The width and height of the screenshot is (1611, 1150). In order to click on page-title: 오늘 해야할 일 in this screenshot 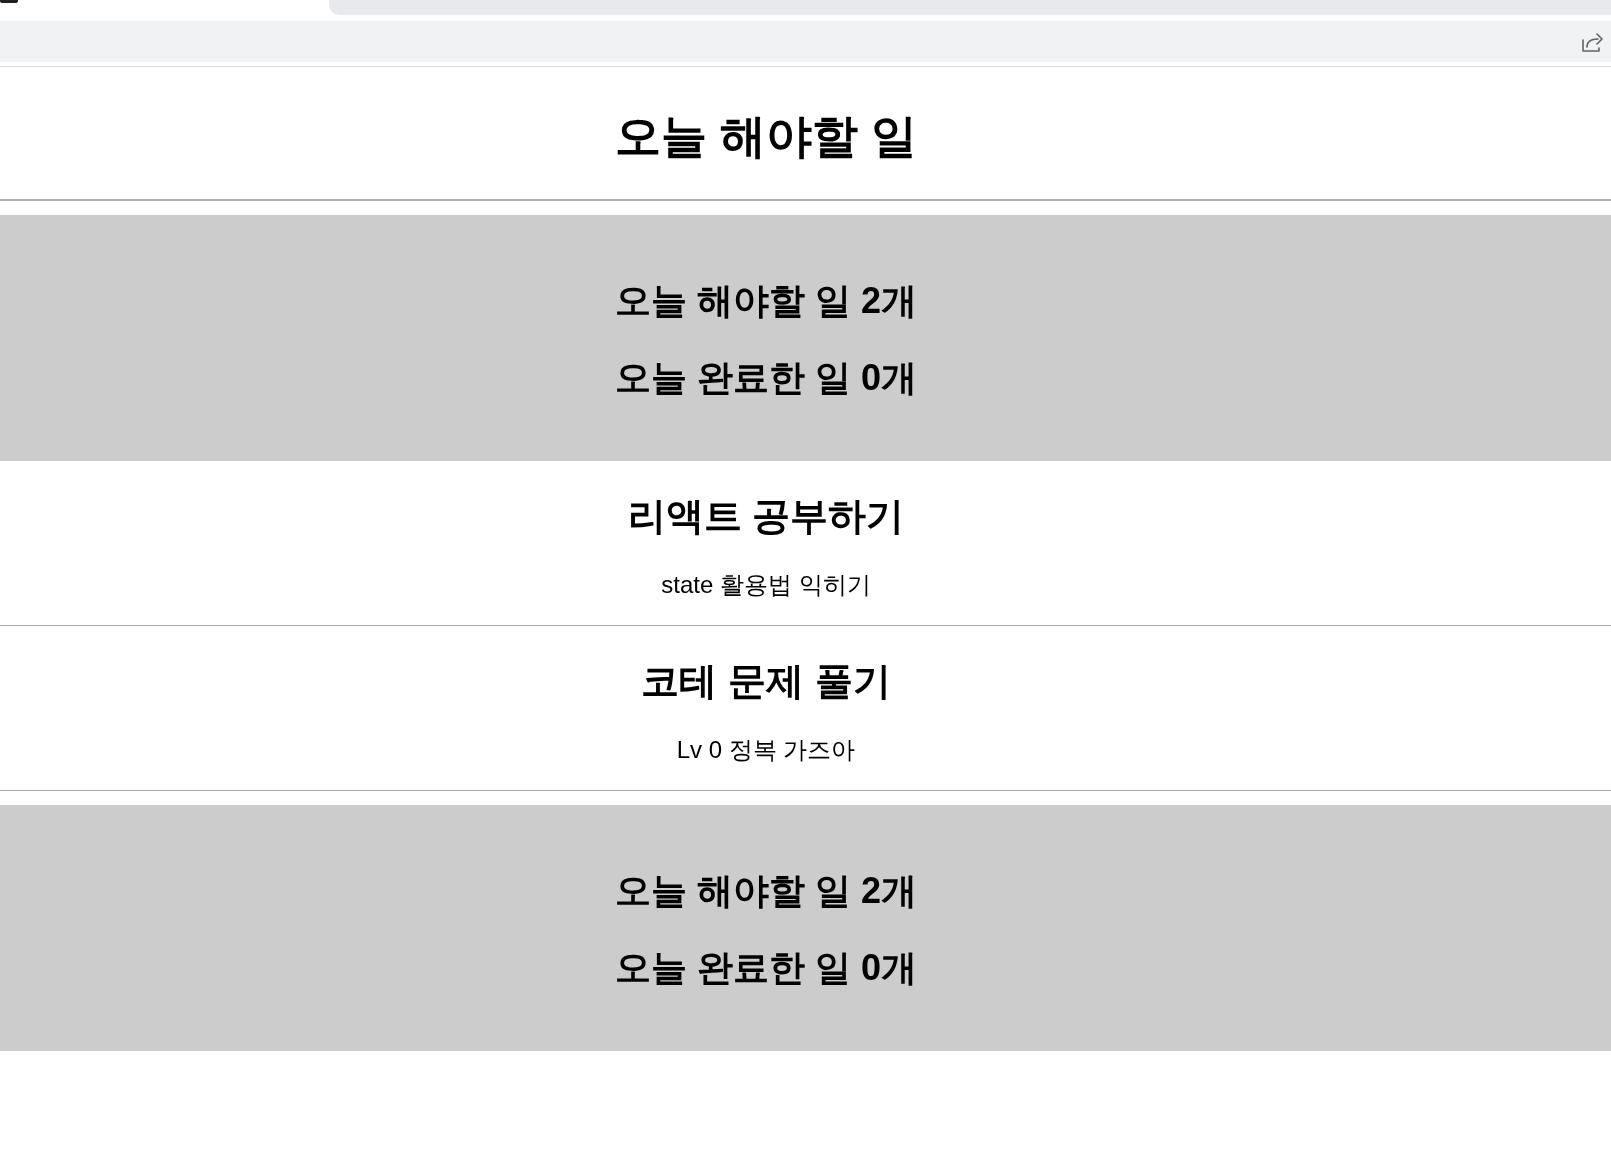, I will do `click(766, 136)`.